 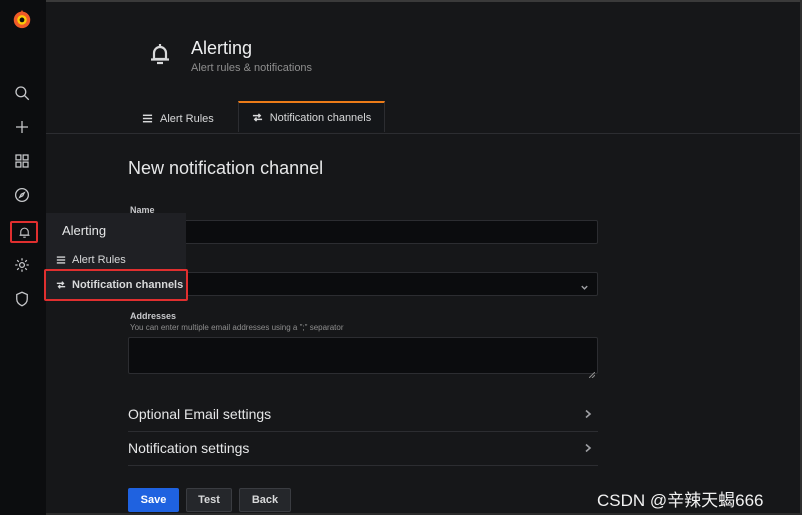 I want to click on bell-icon, so click(x=24, y=232).